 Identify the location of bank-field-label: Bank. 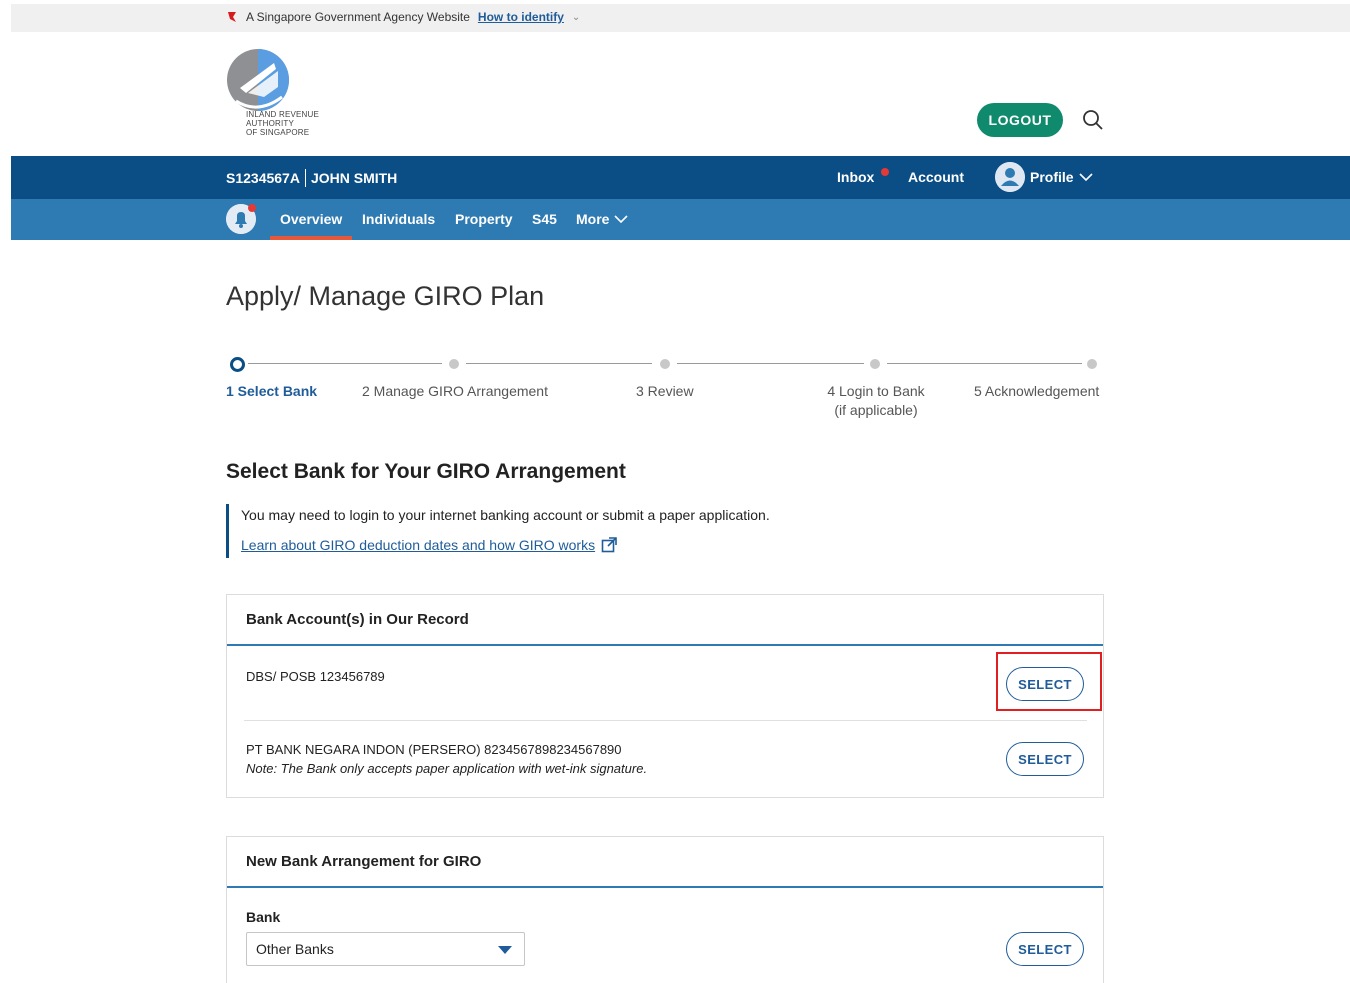
(263, 917).